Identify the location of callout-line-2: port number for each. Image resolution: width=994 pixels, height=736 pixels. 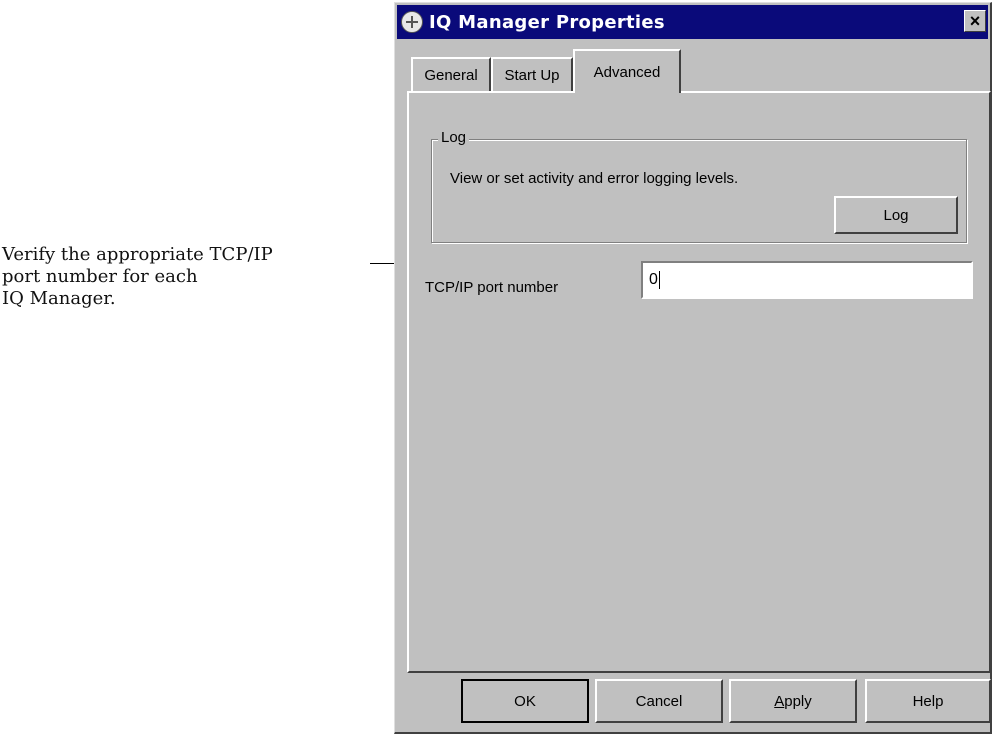
(100, 276).